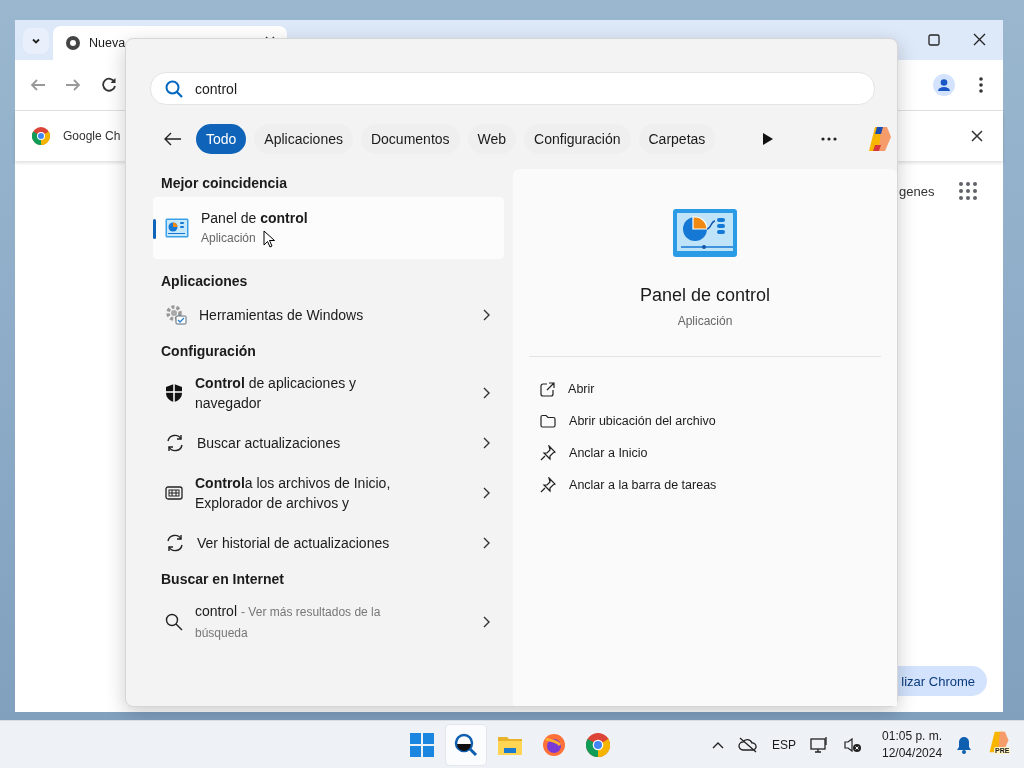 This screenshot has width=1024, height=768. I want to click on clock-time: 01:05 p. m., so click(912, 736).